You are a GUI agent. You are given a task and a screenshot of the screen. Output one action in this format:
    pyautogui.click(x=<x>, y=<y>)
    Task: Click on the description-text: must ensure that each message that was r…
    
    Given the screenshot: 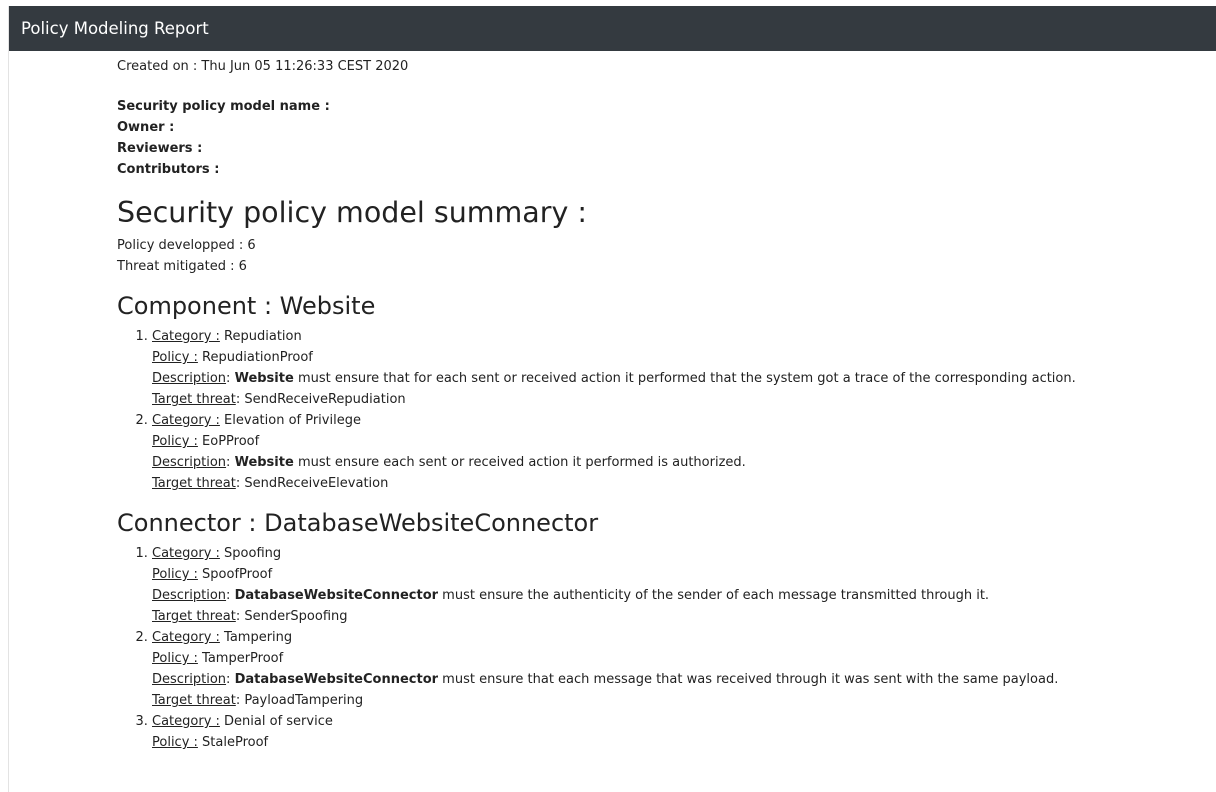 What is the action you would take?
    pyautogui.click(x=750, y=679)
    